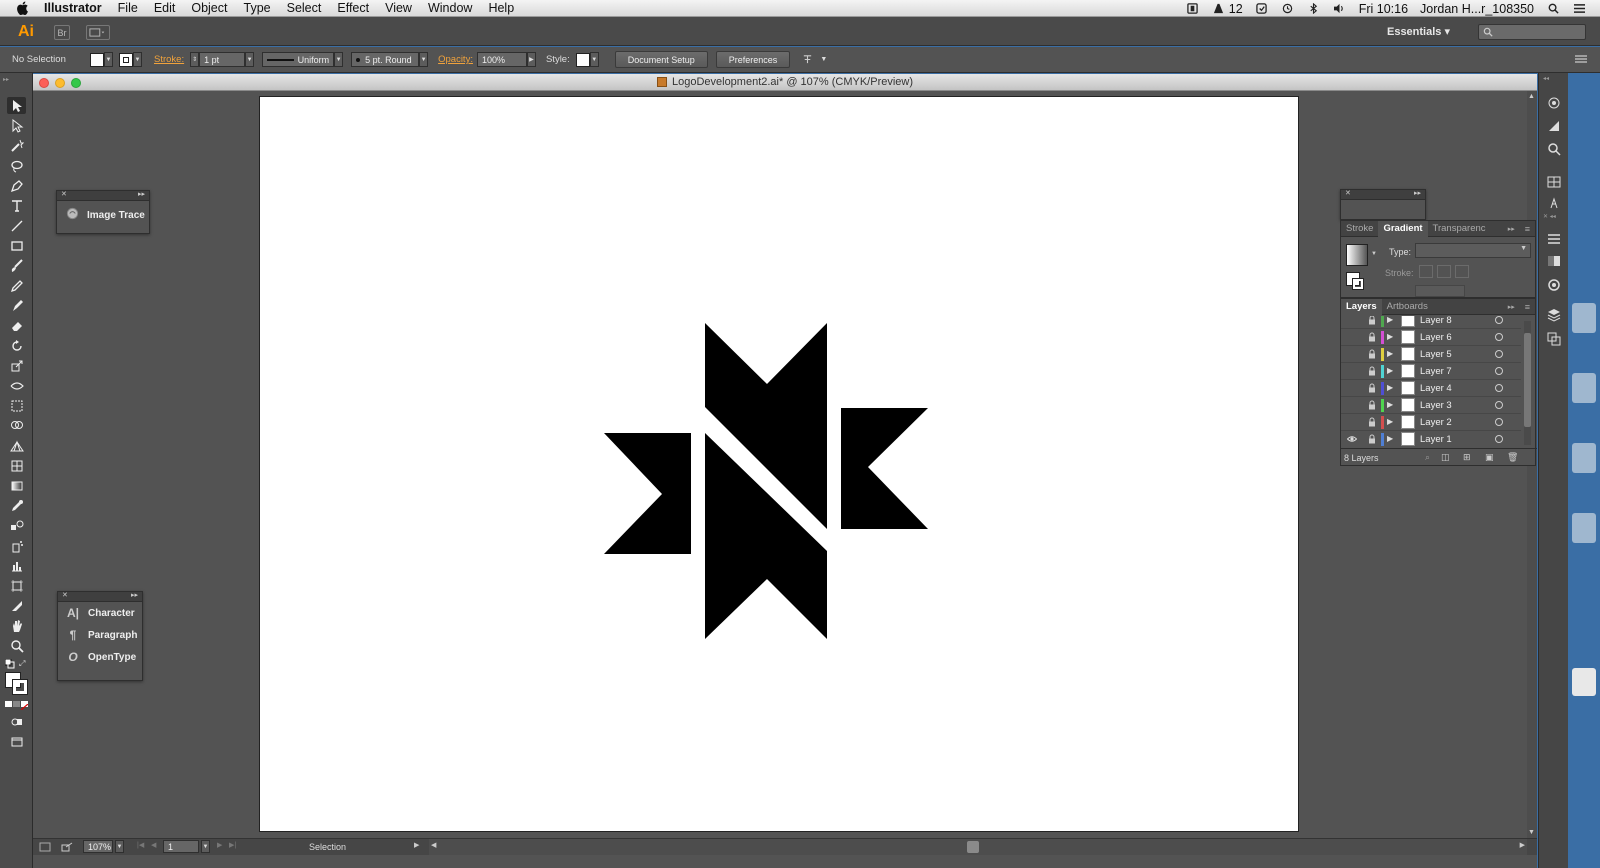 This screenshot has width=1600, height=868. Describe the element at coordinates (1374, 254) in the screenshot. I see `gradient-preset-dropdown: ▼` at that location.